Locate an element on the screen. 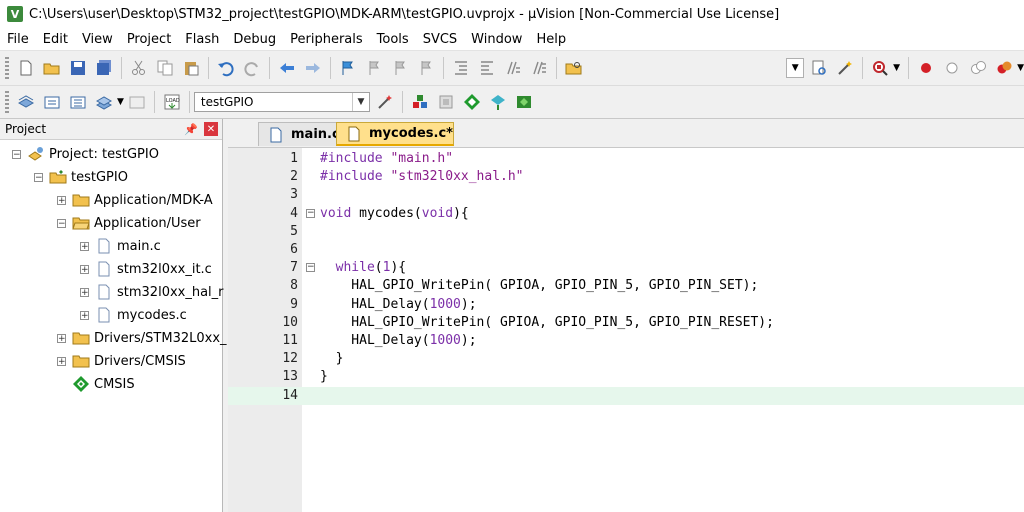 The width and height of the screenshot is (1024, 512). bookmark-next-button is located at coordinates (400, 68).